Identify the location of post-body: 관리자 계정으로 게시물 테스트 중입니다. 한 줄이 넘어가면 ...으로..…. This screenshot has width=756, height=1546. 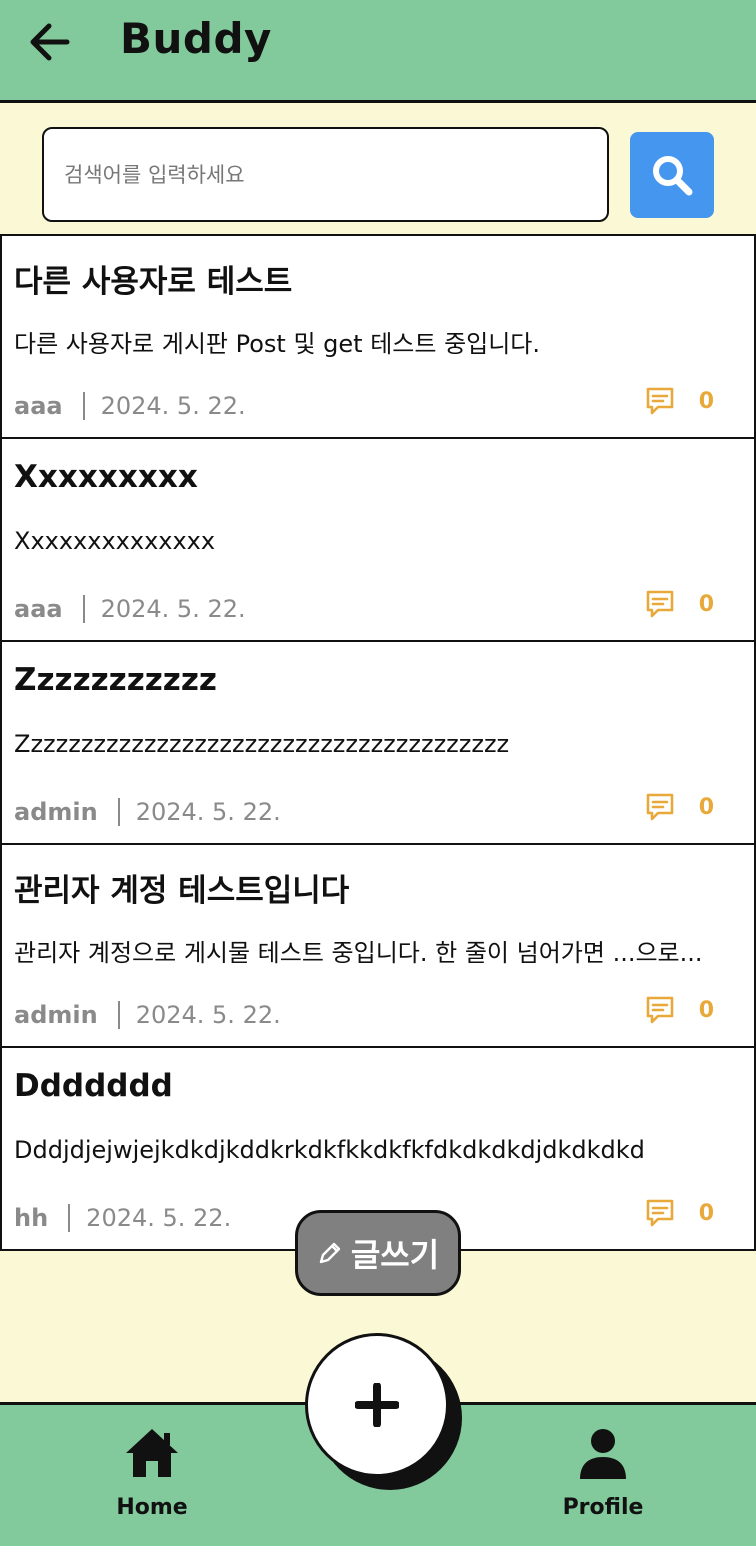
(358, 953).